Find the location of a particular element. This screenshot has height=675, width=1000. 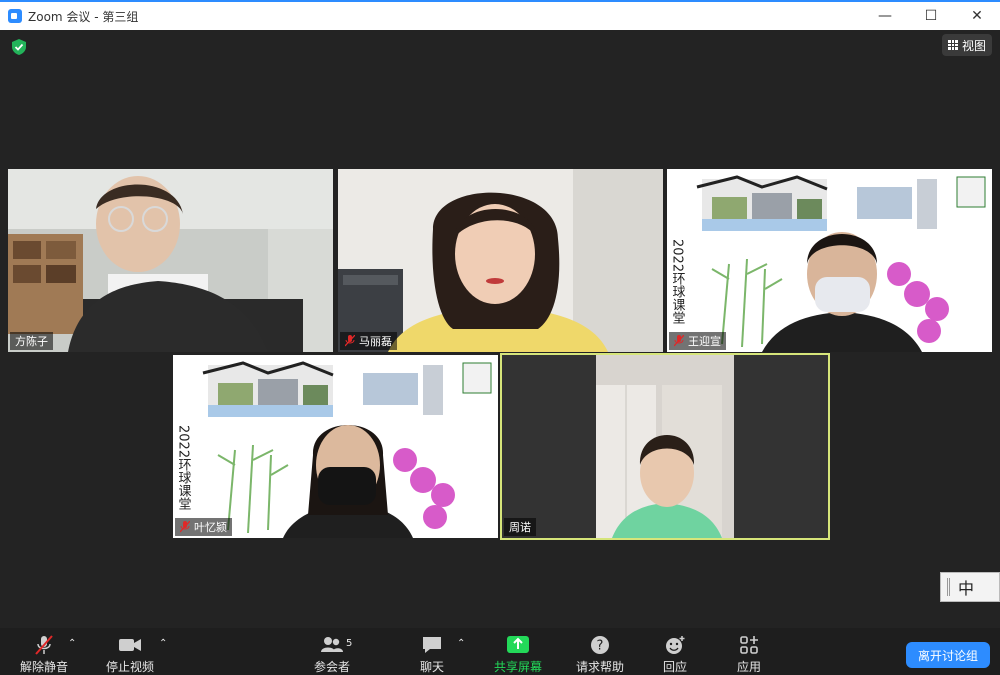

ime-toolbar: 中 is located at coordinates (970, 587).